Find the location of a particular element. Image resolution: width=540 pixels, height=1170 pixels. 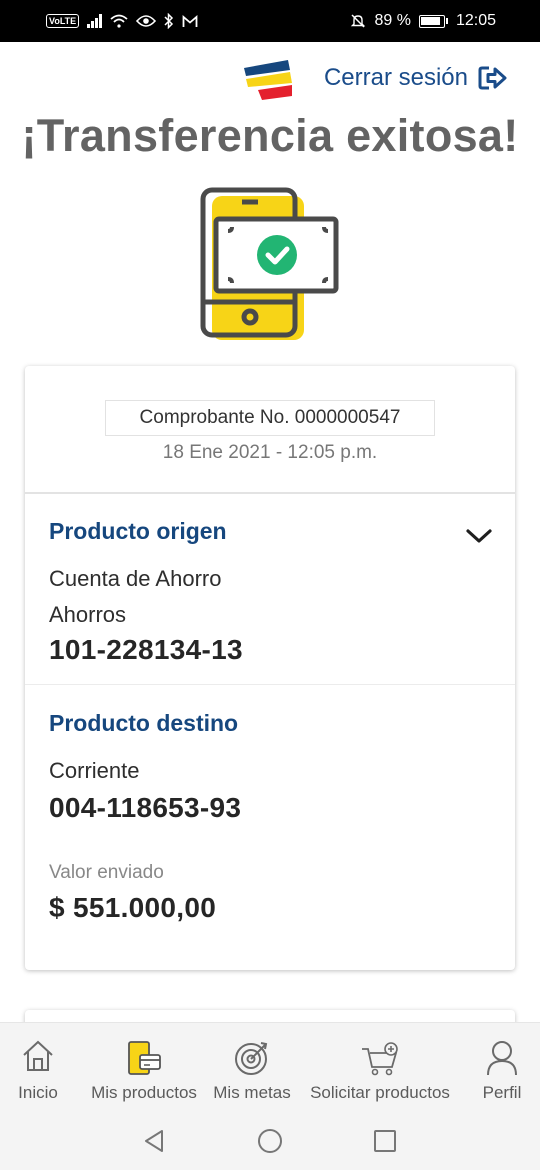

logout-icon is located at coordinates (492, 78).